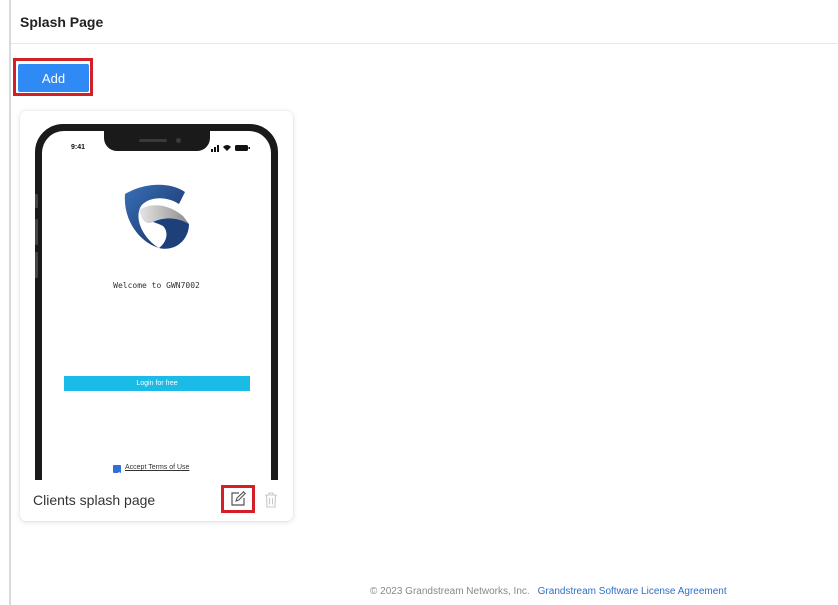  I want to click on status-time: 9:41, so click(78, 147).